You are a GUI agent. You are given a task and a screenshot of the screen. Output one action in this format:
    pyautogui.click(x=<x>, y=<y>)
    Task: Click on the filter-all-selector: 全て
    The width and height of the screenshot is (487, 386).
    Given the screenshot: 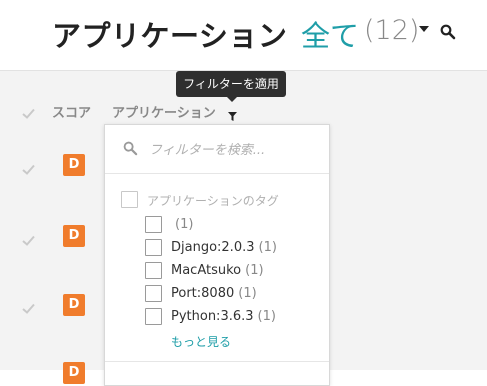 What is the action you would take?
    pyautogui.click(x=330, y=34)
    